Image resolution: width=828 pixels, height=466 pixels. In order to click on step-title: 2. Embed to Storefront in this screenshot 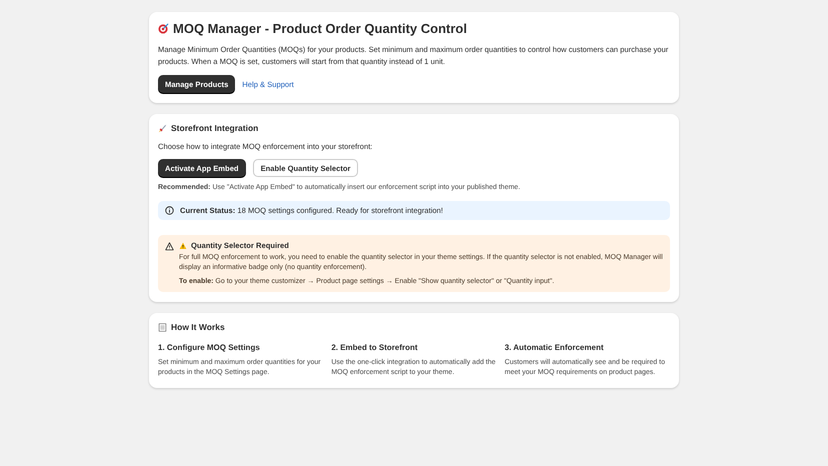, I will do `click(375, 347)`.